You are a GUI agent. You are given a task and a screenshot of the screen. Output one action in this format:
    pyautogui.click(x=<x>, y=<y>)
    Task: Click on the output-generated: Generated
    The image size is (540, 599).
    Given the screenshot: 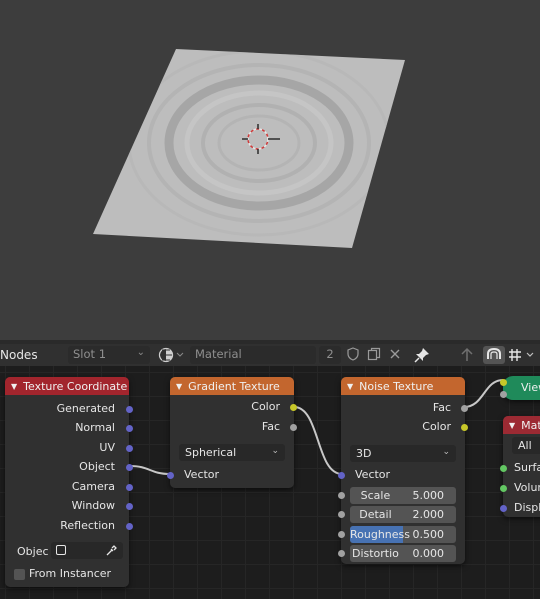 What is the action you would take?
    pyautogui.click(x=85, y=408)
    